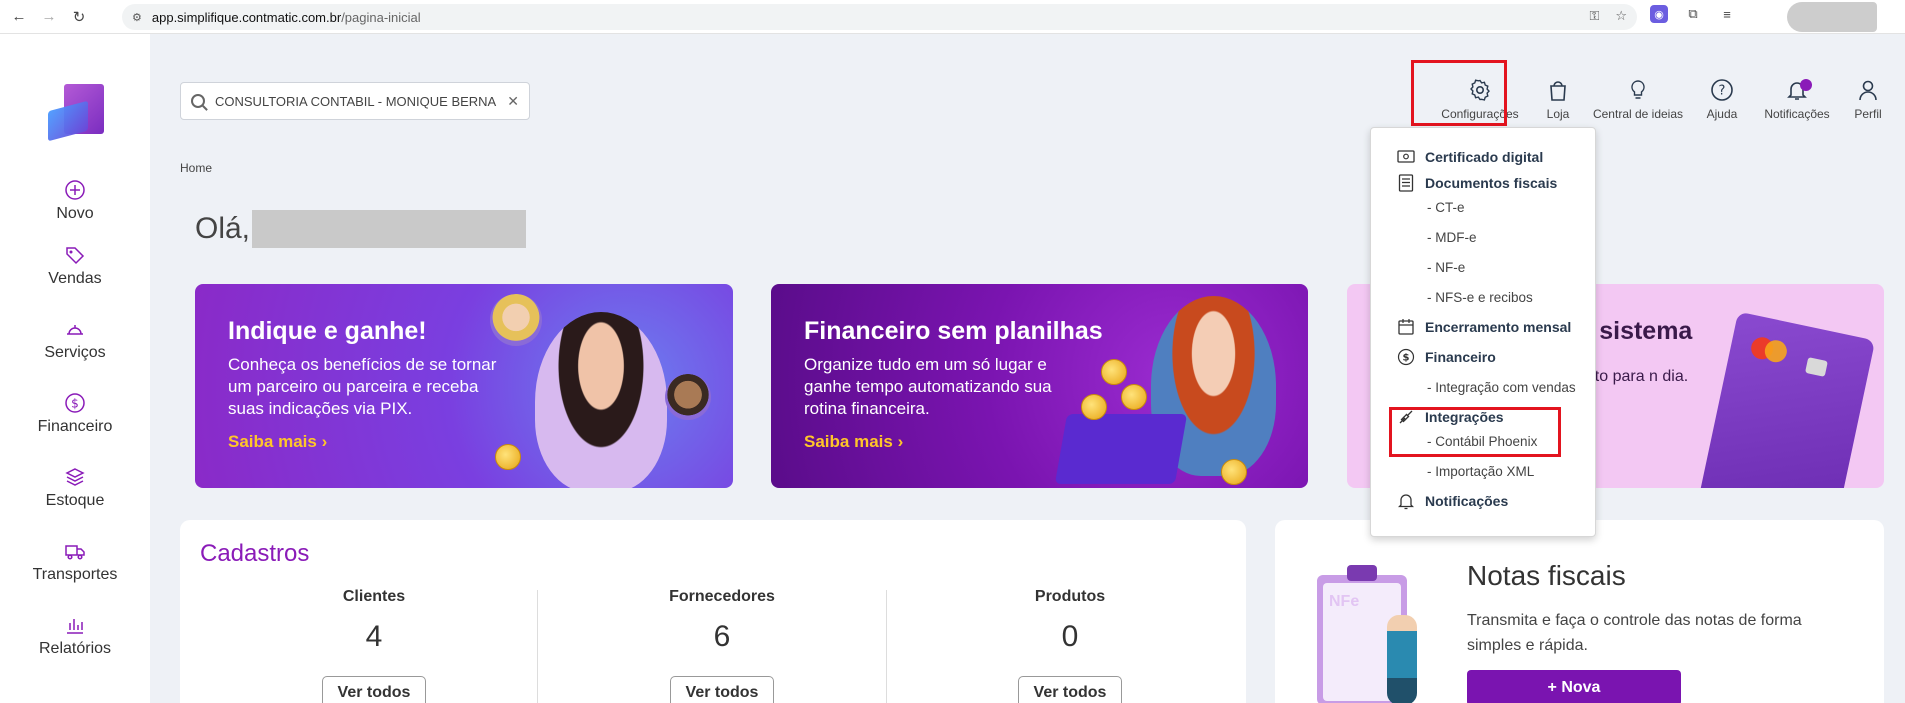 Image resolution: width=1905 pixels, height=703 pixels. What do you see at coordinates (75, 190) in the screenshot?
I see `plus-circle-icon` at bounding box center [75, 190].